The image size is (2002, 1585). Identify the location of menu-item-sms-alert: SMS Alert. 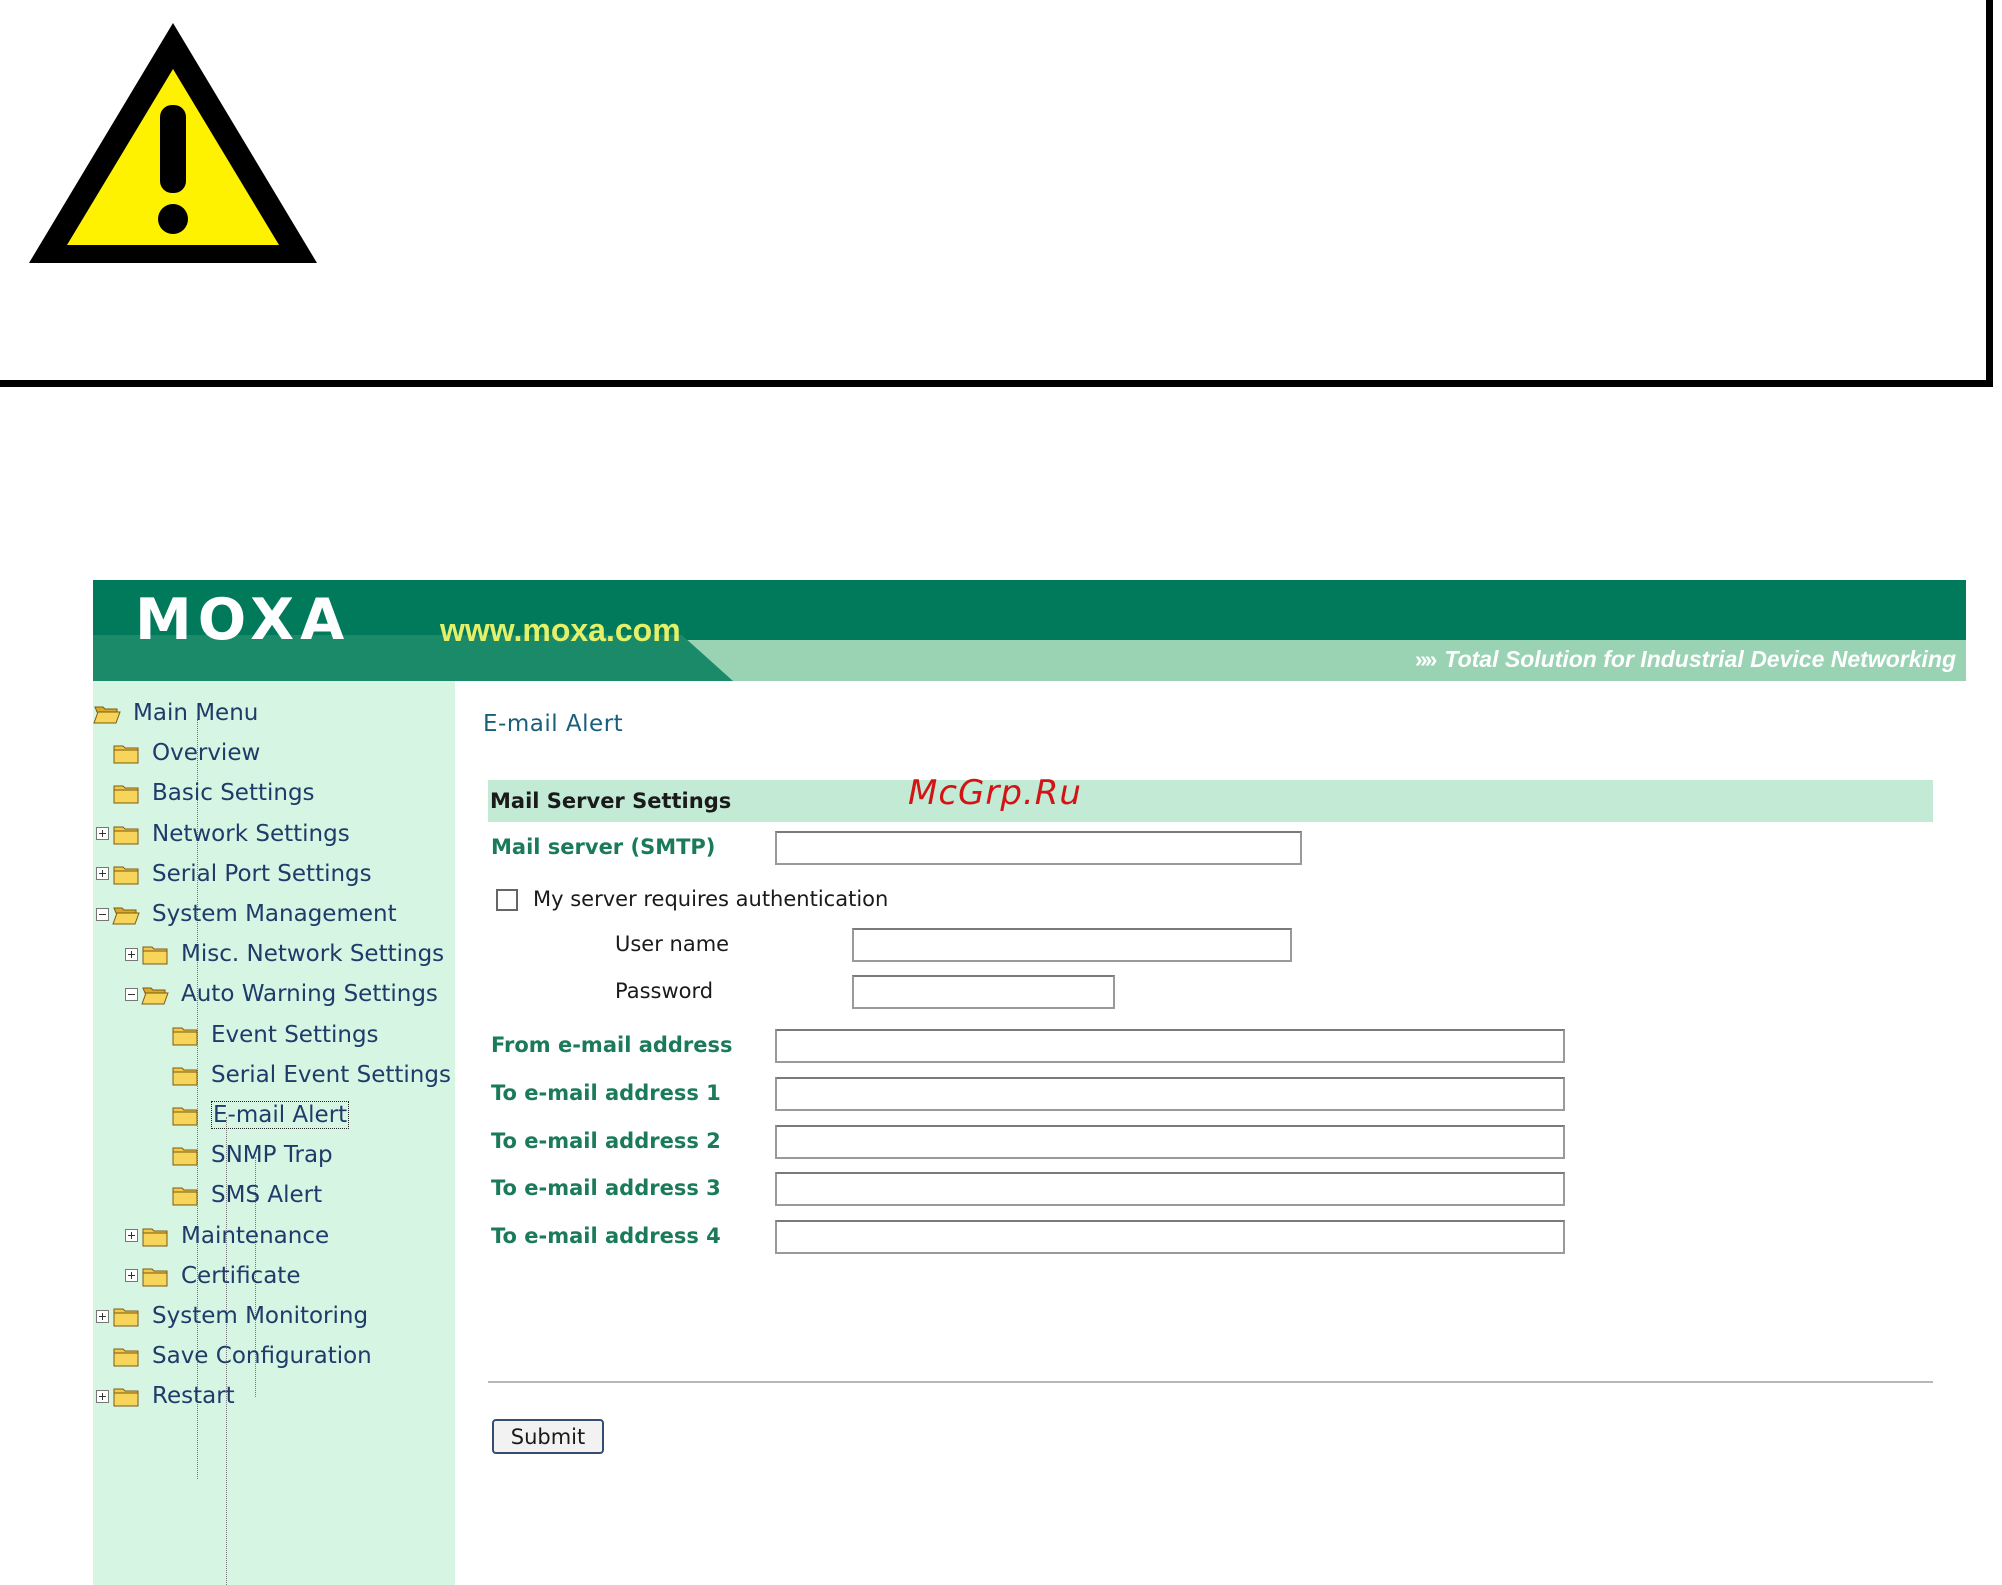
(238, 1195).